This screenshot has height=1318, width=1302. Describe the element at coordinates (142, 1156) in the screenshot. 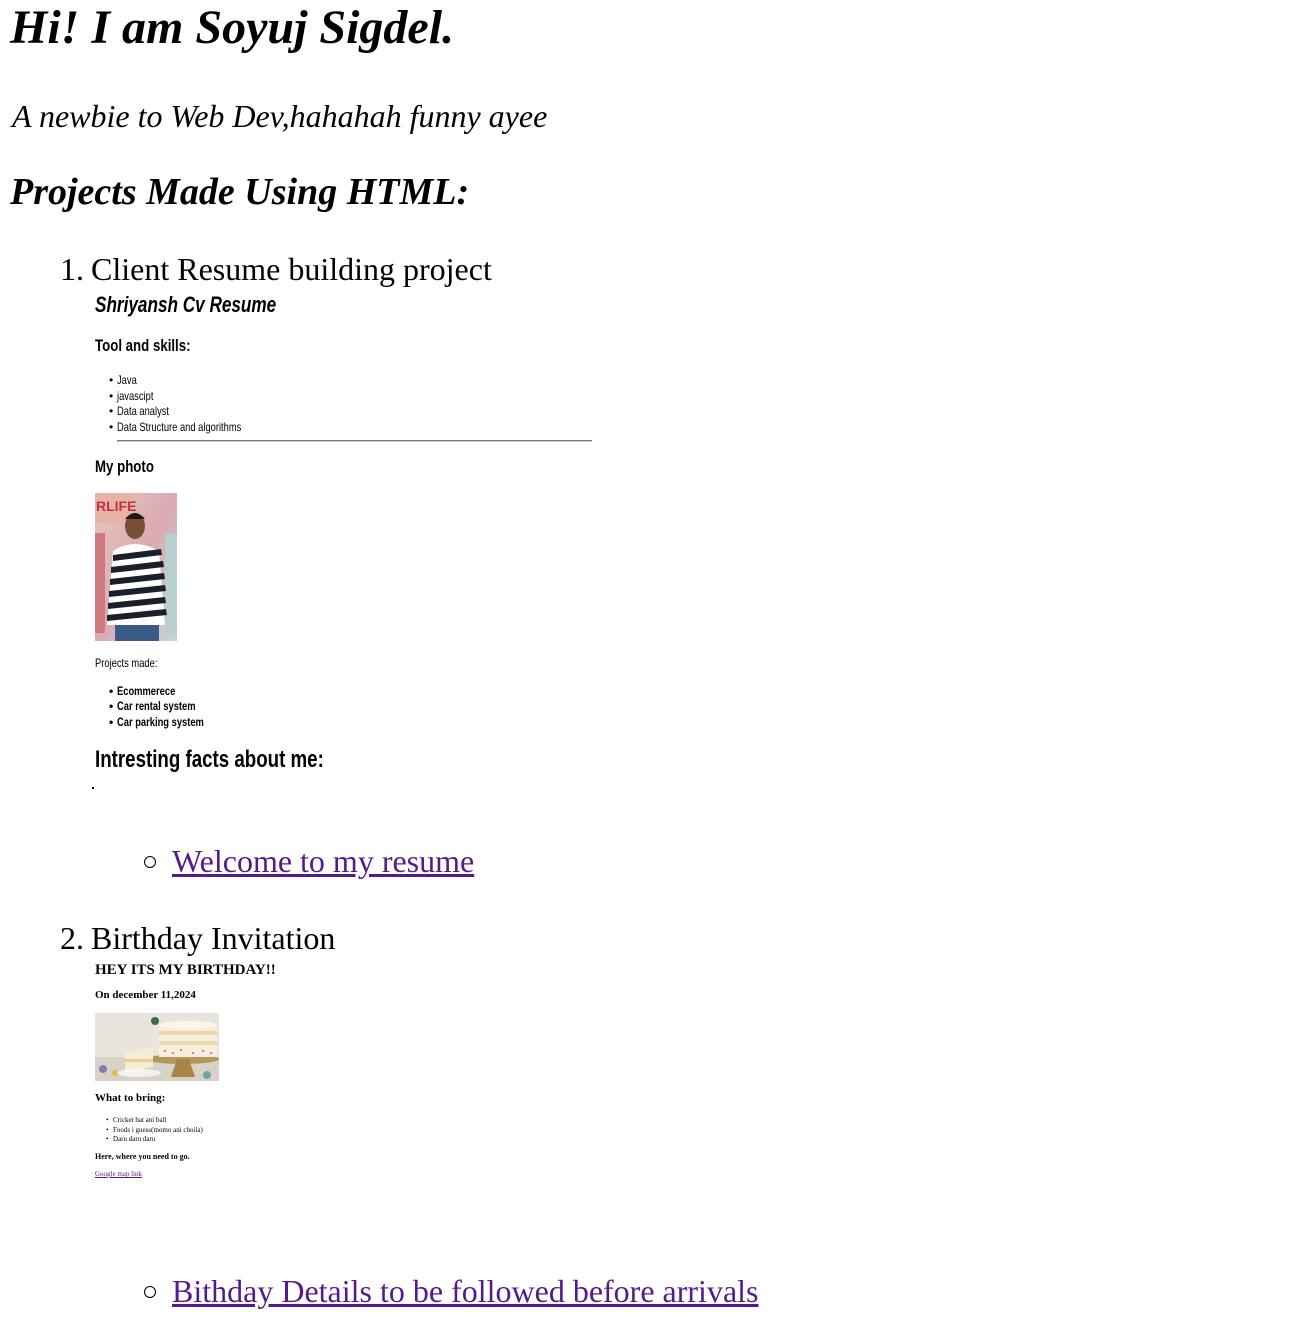

I see `where-text: Here, where you need to go.` at that location.